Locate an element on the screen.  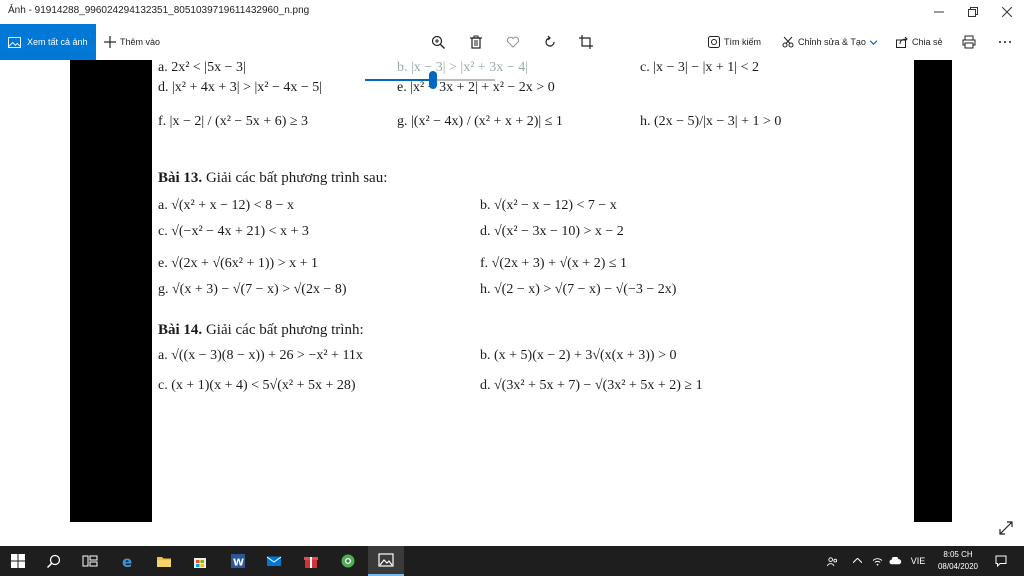
gift-icon is located at coordinates (311, 562).